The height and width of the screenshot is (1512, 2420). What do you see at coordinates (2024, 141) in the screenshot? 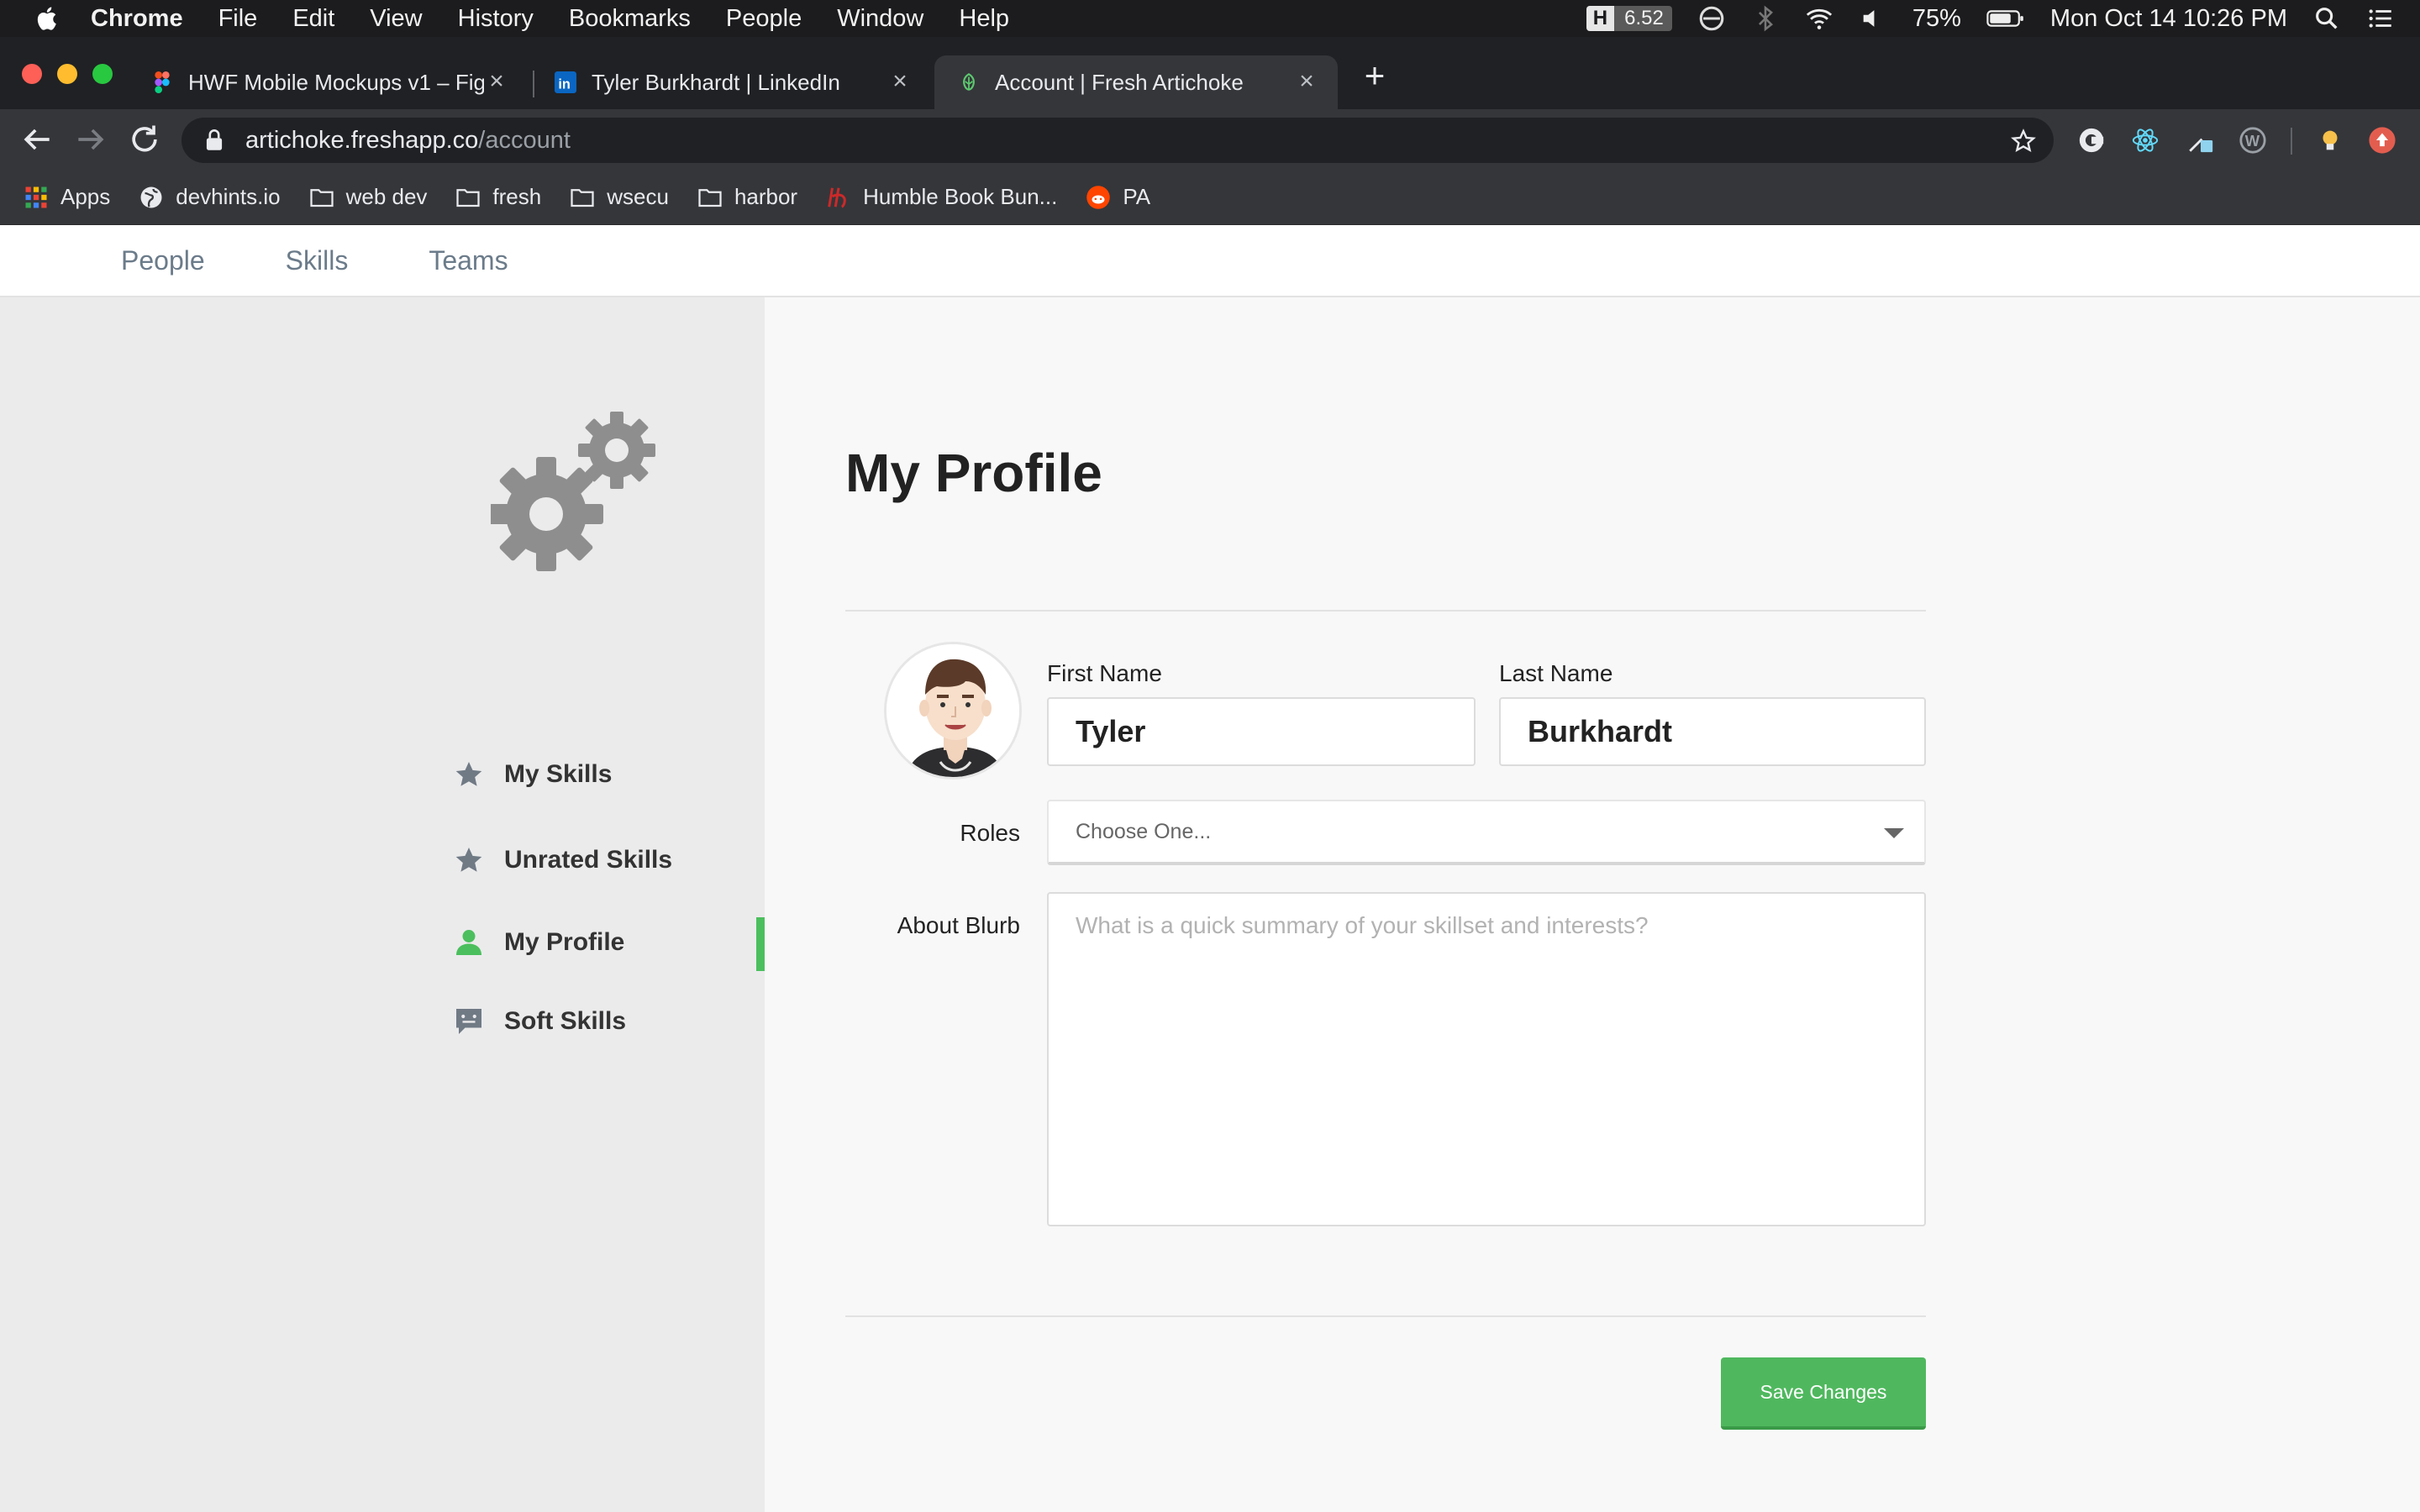
I see `bookmark-star-icon` at bounding box center [2024, 141].